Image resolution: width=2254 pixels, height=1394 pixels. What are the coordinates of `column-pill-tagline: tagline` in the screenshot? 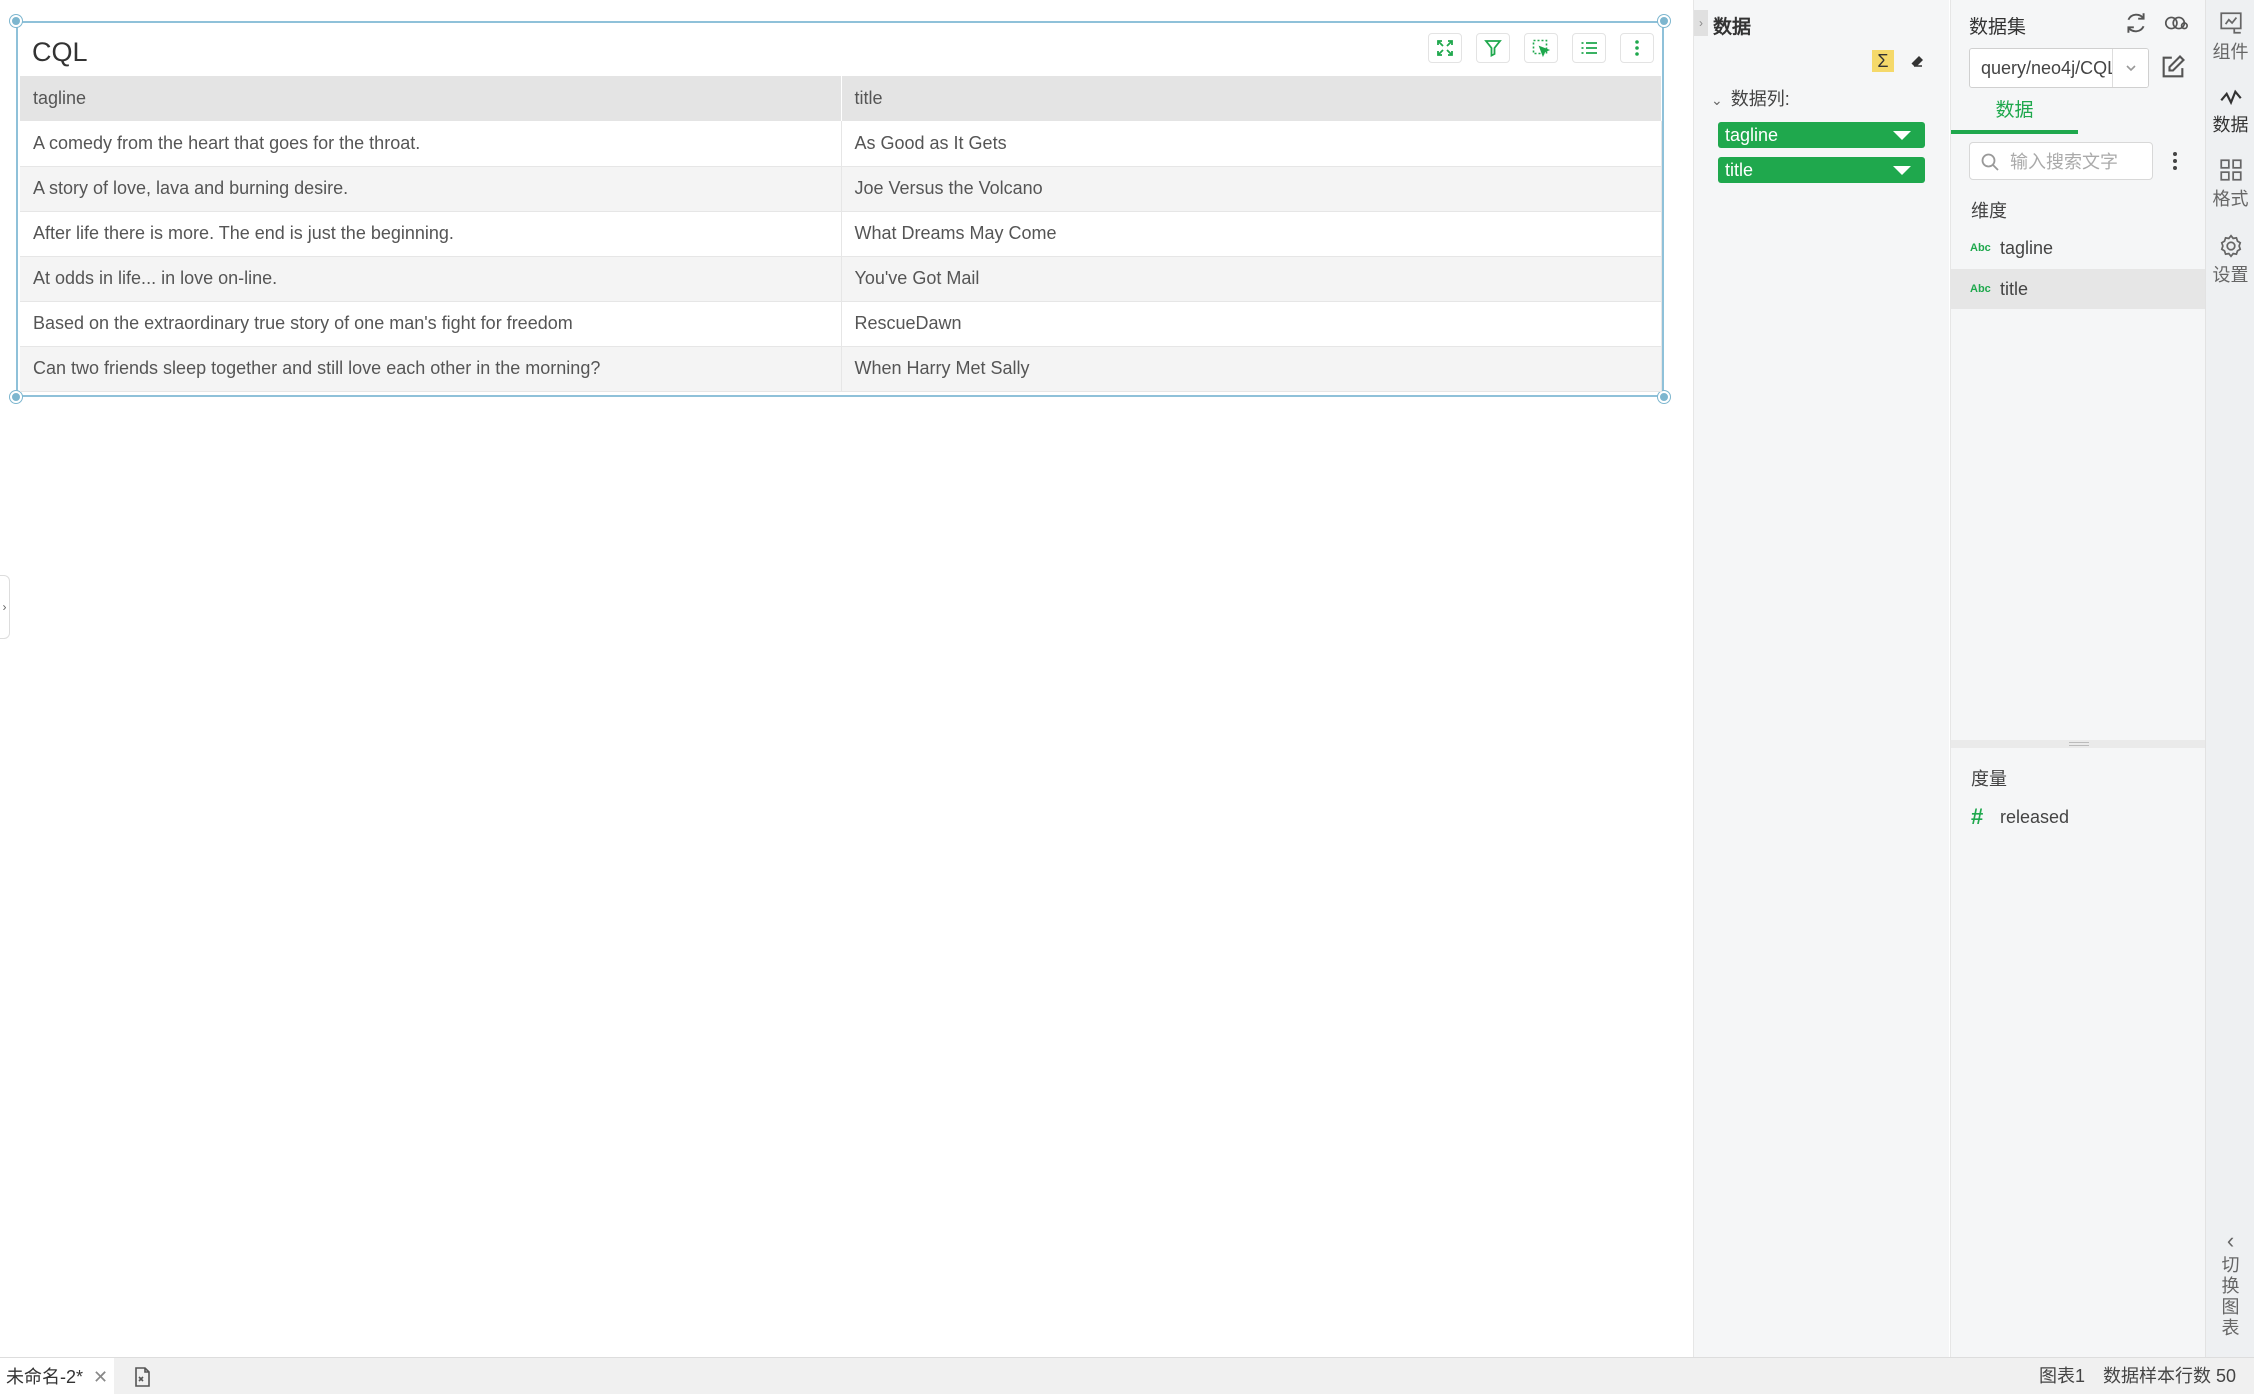 It's located at (1821, 135).